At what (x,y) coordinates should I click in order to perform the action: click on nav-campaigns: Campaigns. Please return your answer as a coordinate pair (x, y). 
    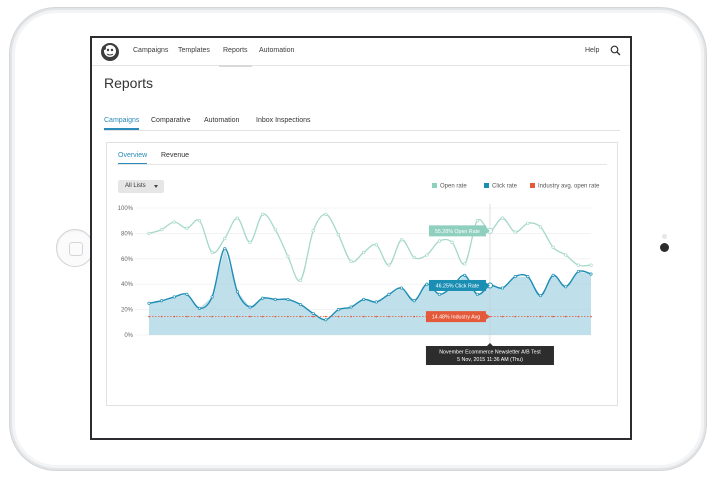
    Looking at the image, I should click on (150, 50).